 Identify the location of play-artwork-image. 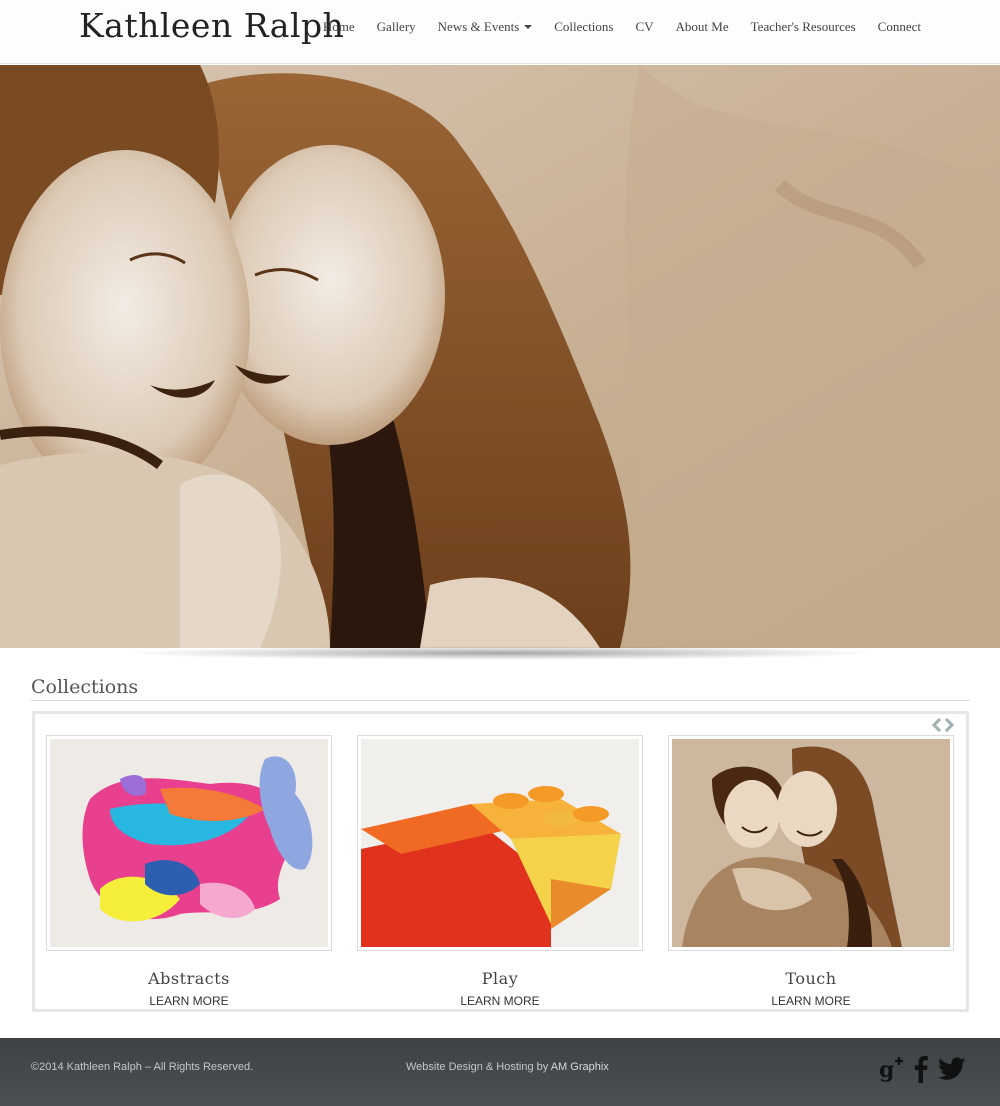
(500, 843).